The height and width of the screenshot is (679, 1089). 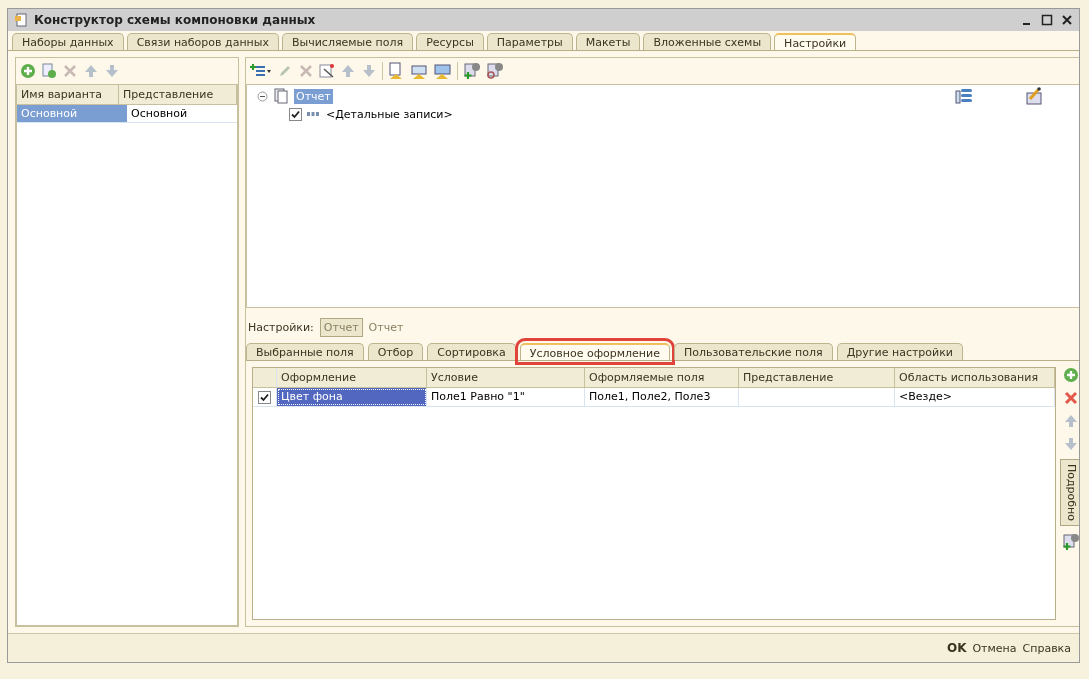 What do you see at coordinates (506, 378) in the screenshot?
I see `column-header: Условие` at bounding box center [506, 378].